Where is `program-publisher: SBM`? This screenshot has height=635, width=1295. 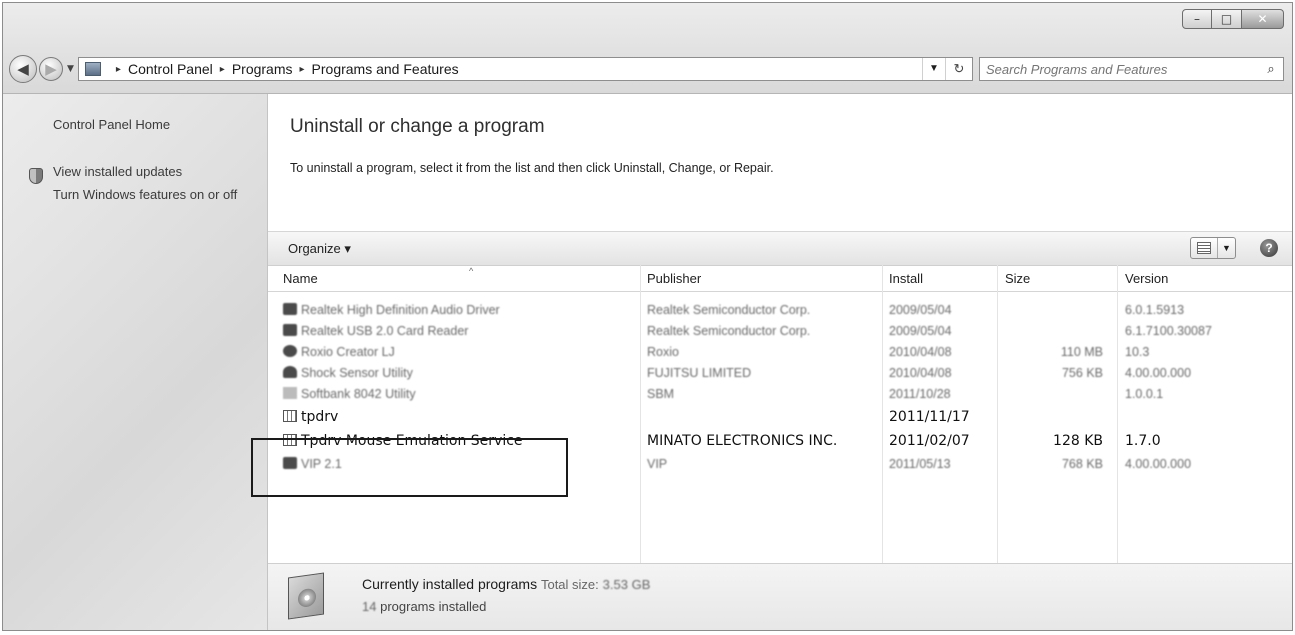 program-publisher: SBM is located at coordinates (661, 394).